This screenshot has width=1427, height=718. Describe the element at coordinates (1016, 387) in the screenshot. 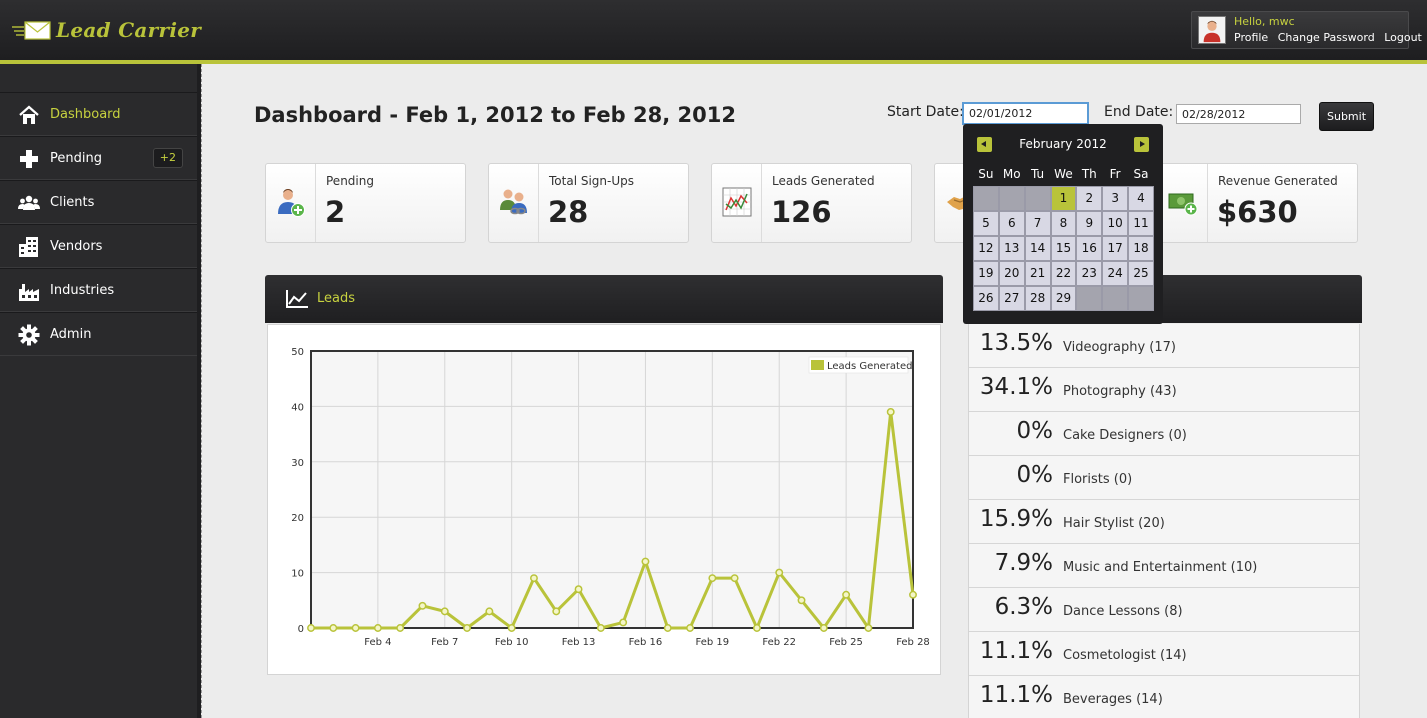

I see `breakdown-percent: 34.1%` at that location.